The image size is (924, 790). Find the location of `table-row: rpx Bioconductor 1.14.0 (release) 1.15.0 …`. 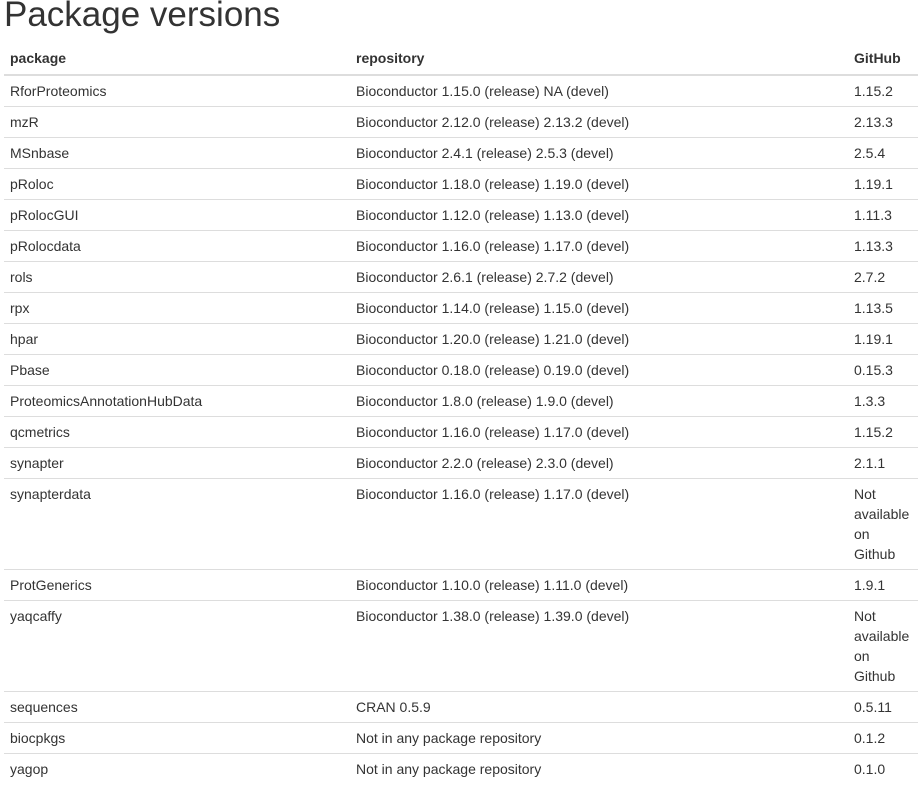

table-row: rpx Bioconductor 1.14.0 (release) 1.15.0 … is located at coordinates (461, 308).